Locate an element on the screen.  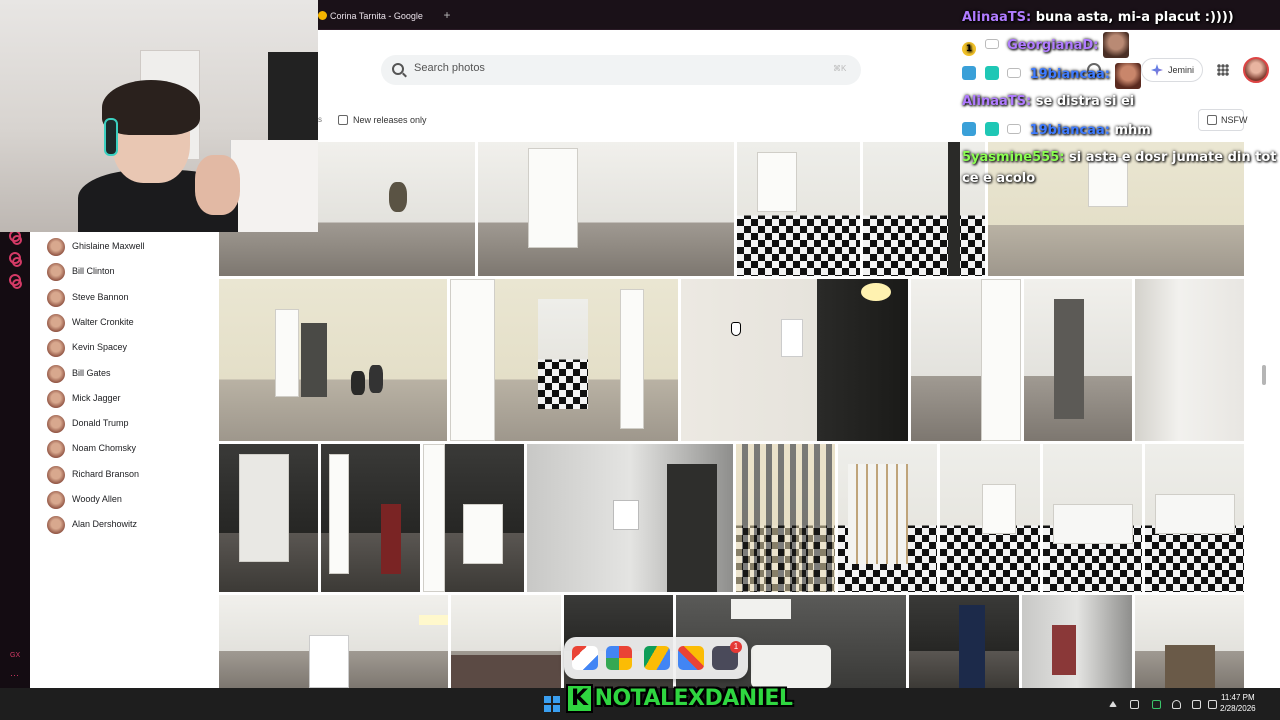
taskbar-clock: 11:47 PM 2/28/2026 is located at coordinates (1238, 703).